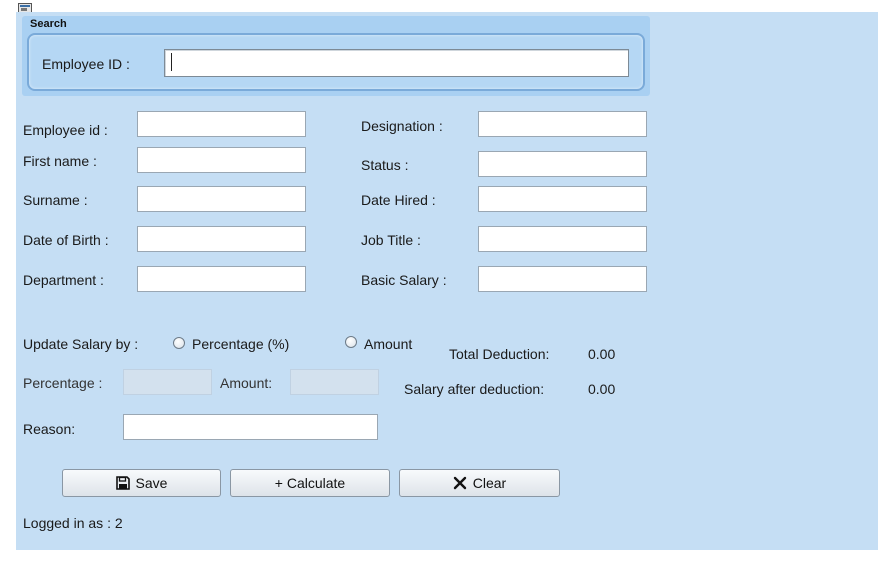 The height and width of the screenshot is (566, 894). Describe the element at coordinates (334, 382) in the screenshot. I see `amount-field` at that location.